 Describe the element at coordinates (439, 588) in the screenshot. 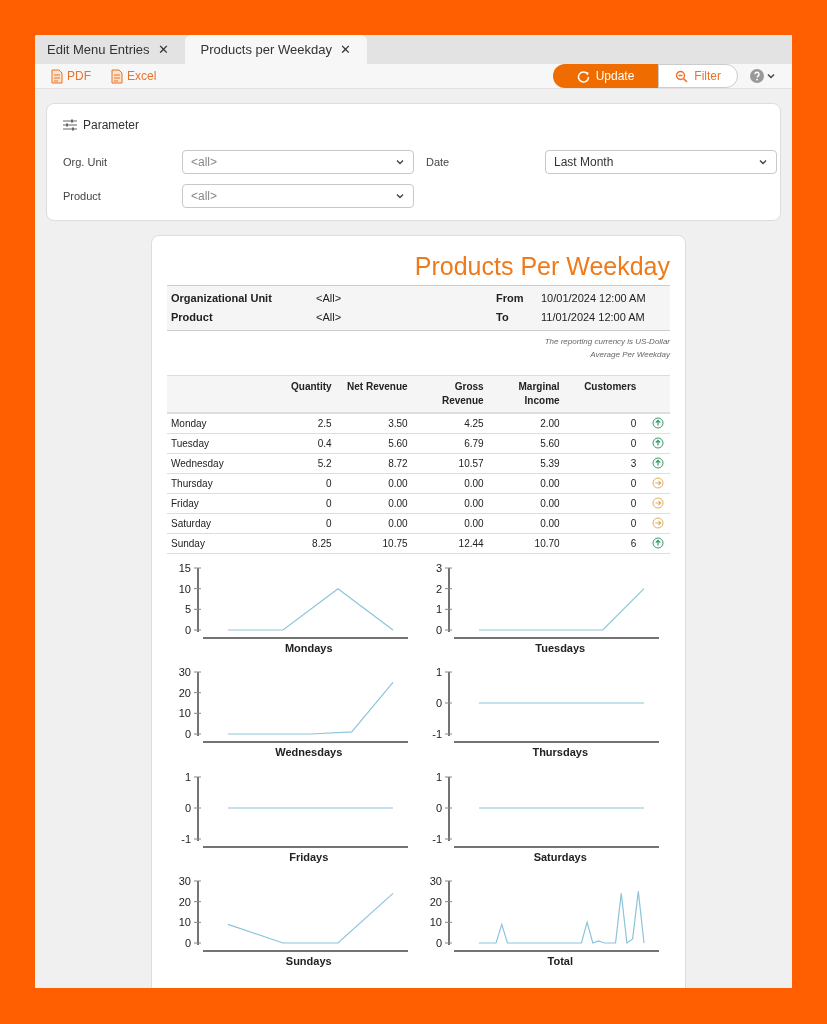

I see `tick-label: 2` at that location.